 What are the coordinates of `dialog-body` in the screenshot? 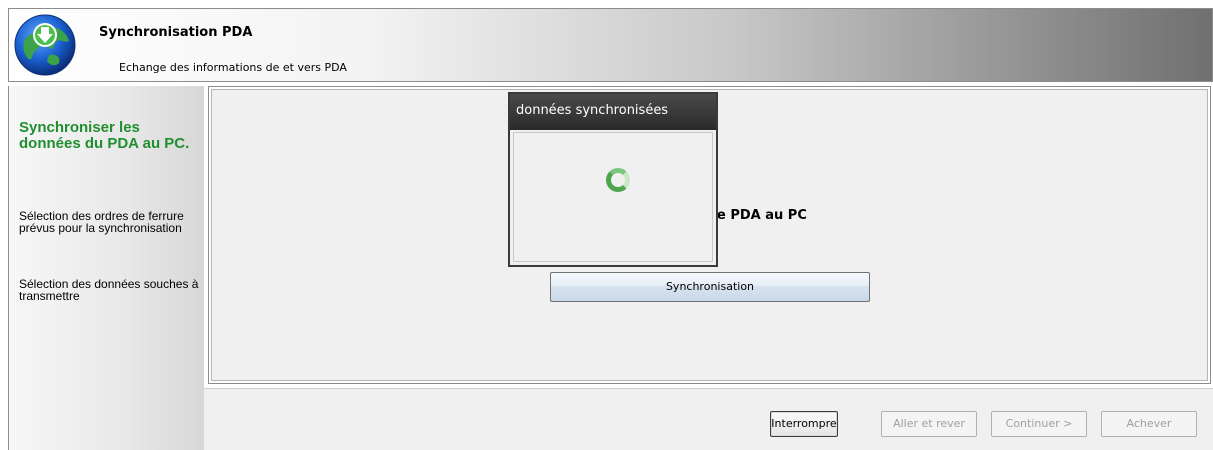 It's located at (613, 197).